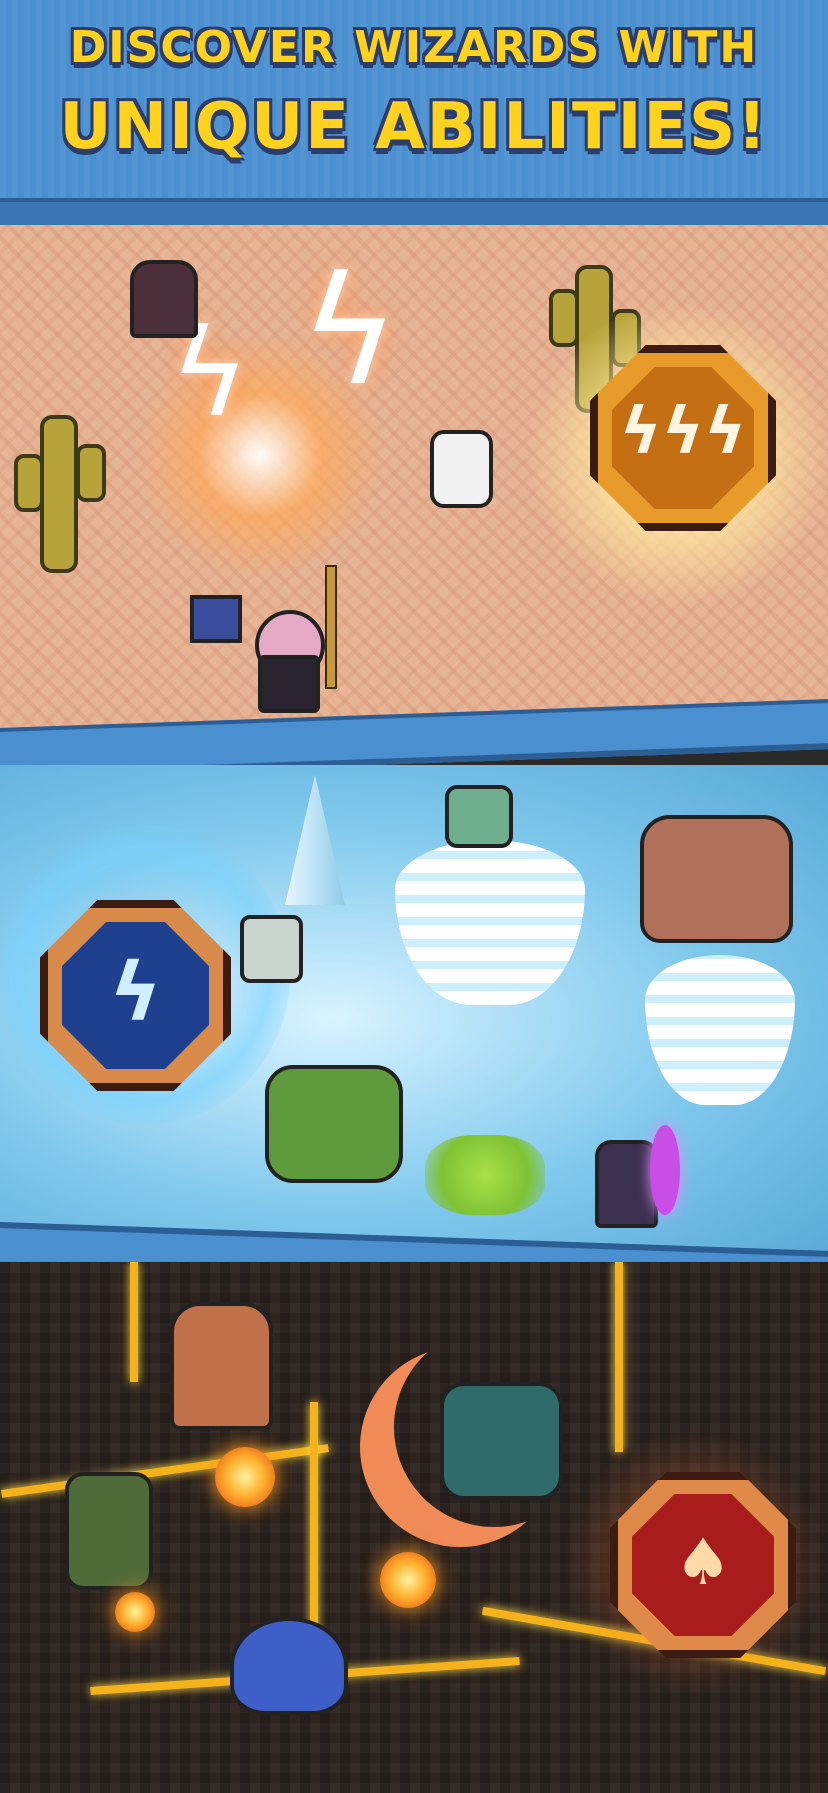 Image resolution: width=828 pixels, height=1793 pixels. I want to click on lightning-bolt-icon: ϟ, so click(349, 332).